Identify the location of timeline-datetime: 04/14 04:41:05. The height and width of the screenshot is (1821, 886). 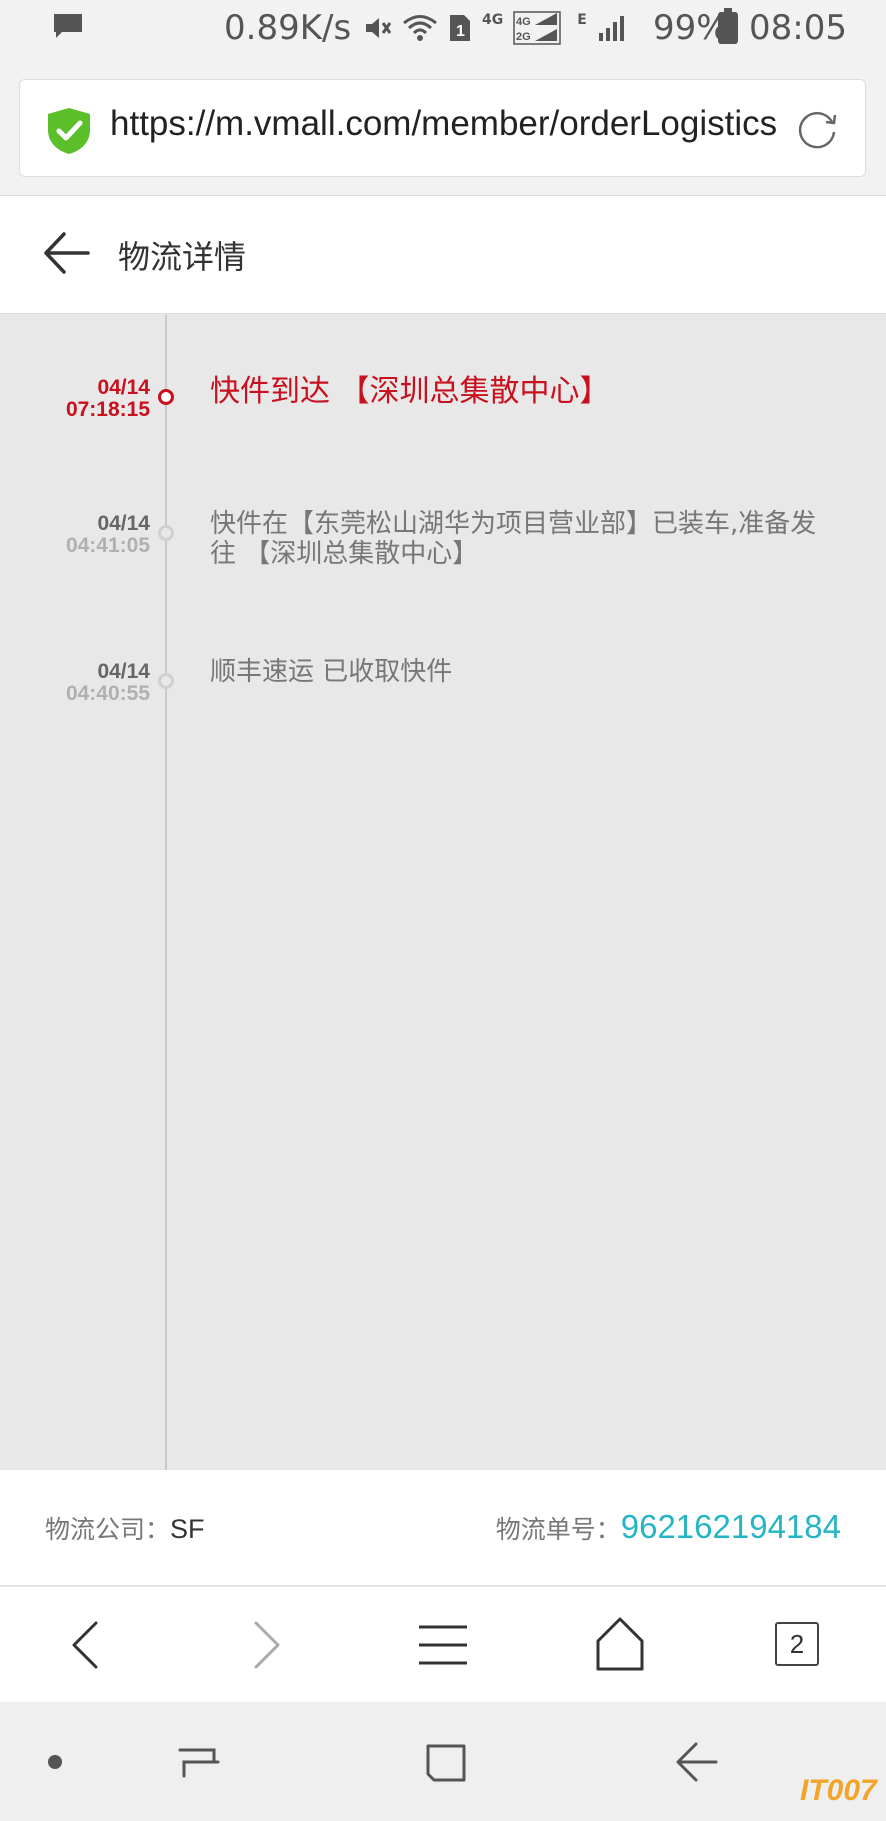
(108, 535).